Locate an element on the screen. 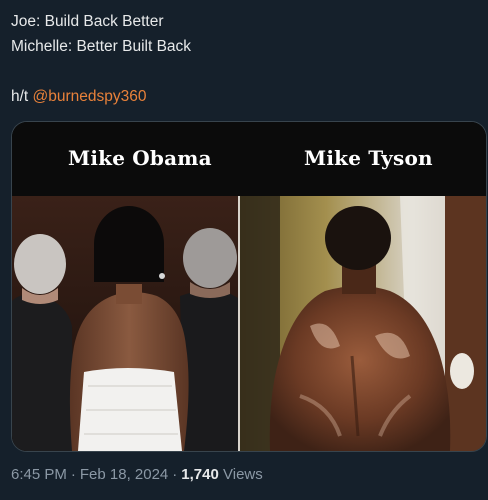  tweet-timestamp-link: 6:45 PM · Feb 18, 2024 is located at coordinates (89, 474).